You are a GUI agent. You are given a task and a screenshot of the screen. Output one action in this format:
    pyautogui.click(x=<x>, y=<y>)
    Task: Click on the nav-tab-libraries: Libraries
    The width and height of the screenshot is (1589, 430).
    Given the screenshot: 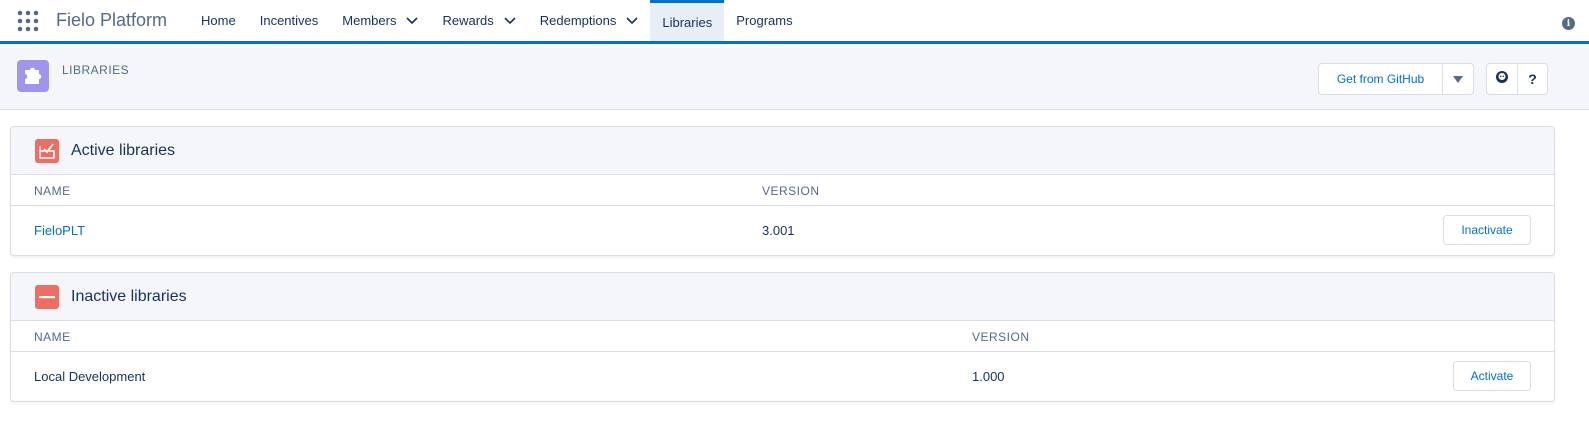 What is the action you would take?
    pyautogui.click(x=687, y=20)
    